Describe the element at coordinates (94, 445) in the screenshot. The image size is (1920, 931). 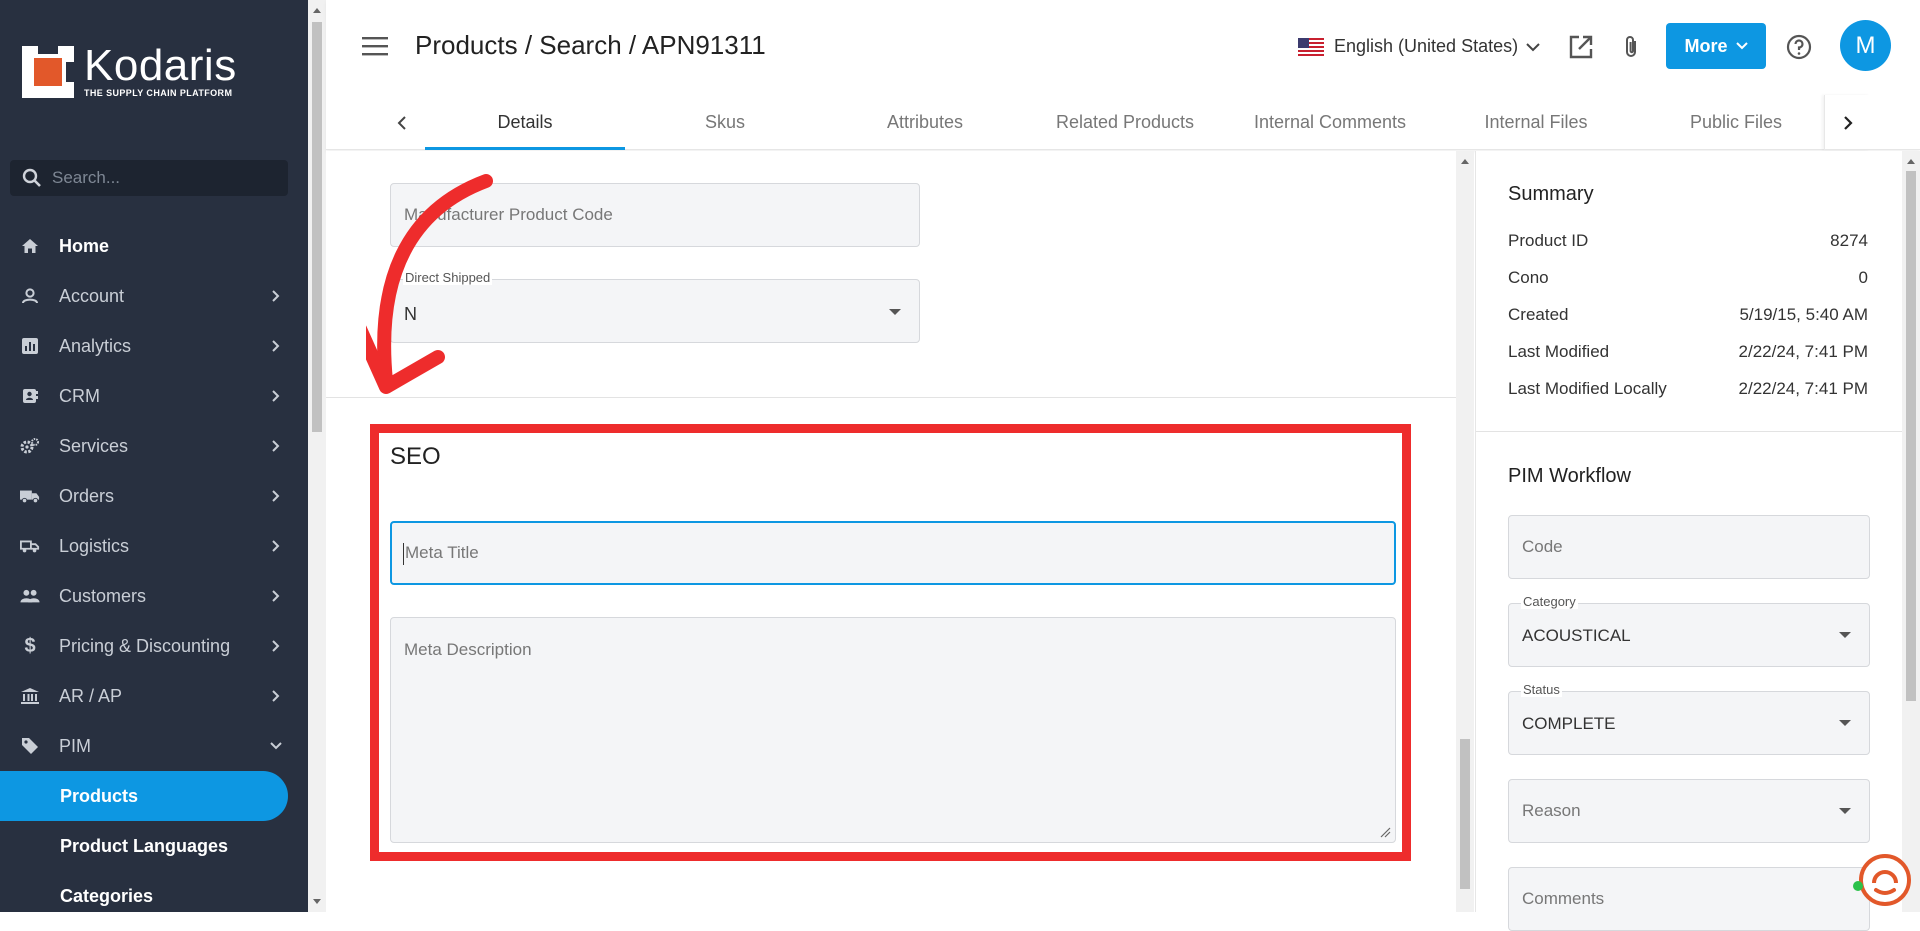
I see `sidebar-item-label: Services` at that location.